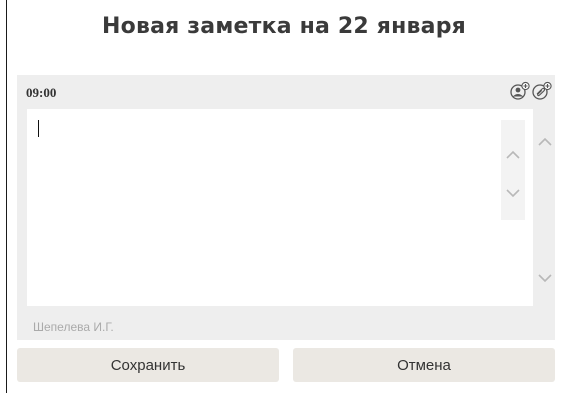  What do you see at coordinates (73, 327) in the screenshot?
I see `note-author: Шепелева И.Г.` at bounding box center [73, 327].